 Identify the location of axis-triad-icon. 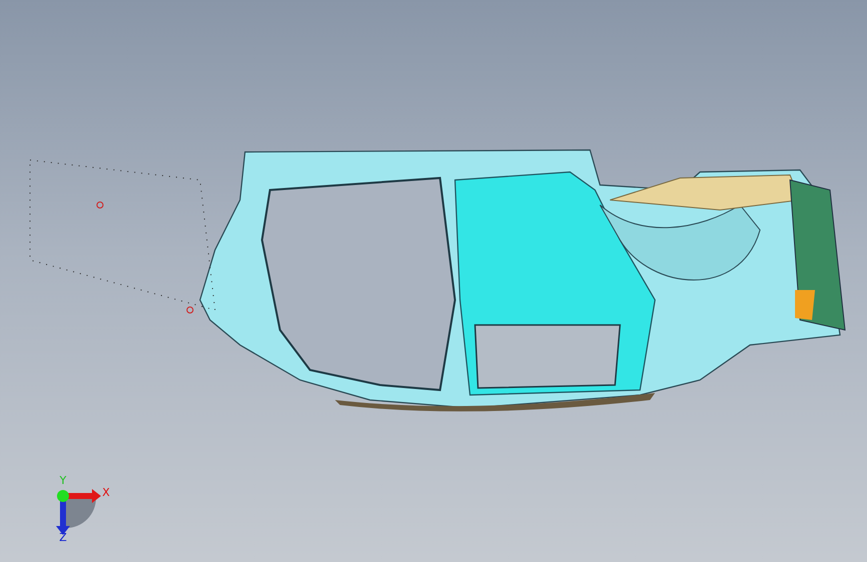
(78, 512).